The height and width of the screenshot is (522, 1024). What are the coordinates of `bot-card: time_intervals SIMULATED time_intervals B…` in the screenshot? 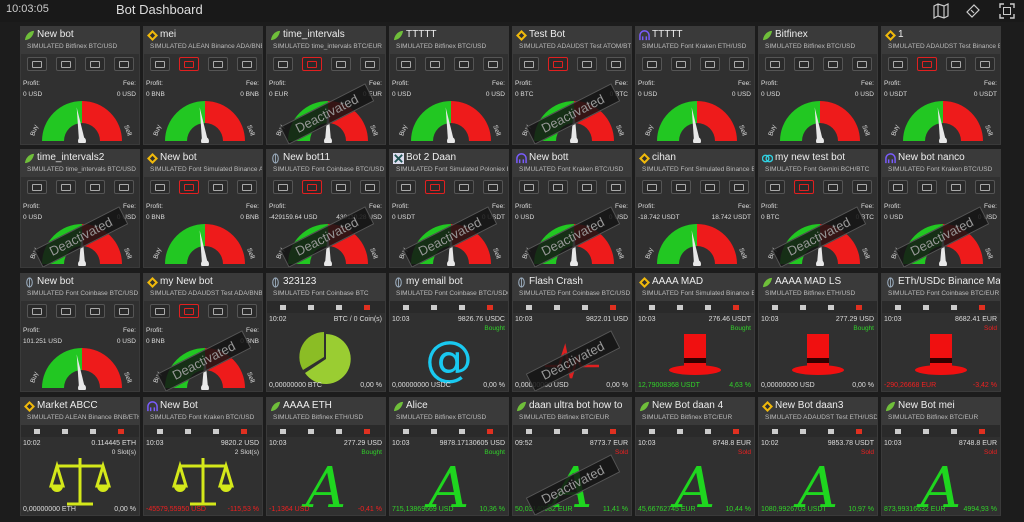 It's located at (326, 85).